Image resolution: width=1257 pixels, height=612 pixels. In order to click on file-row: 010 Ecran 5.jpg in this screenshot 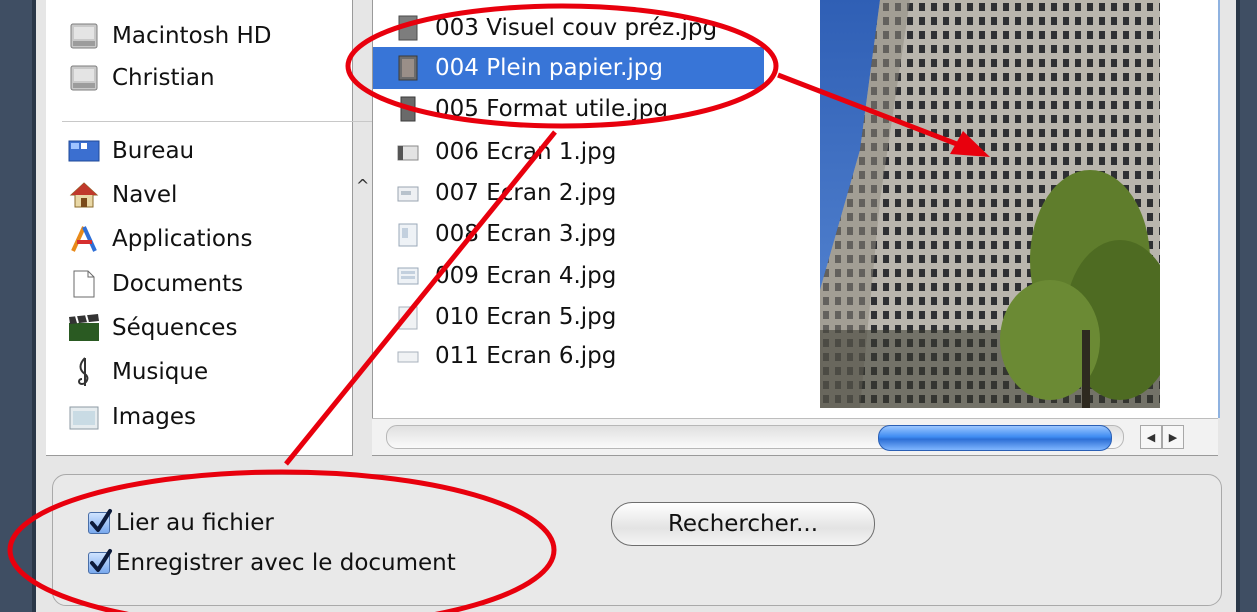, I will do `click(569, 317)`.